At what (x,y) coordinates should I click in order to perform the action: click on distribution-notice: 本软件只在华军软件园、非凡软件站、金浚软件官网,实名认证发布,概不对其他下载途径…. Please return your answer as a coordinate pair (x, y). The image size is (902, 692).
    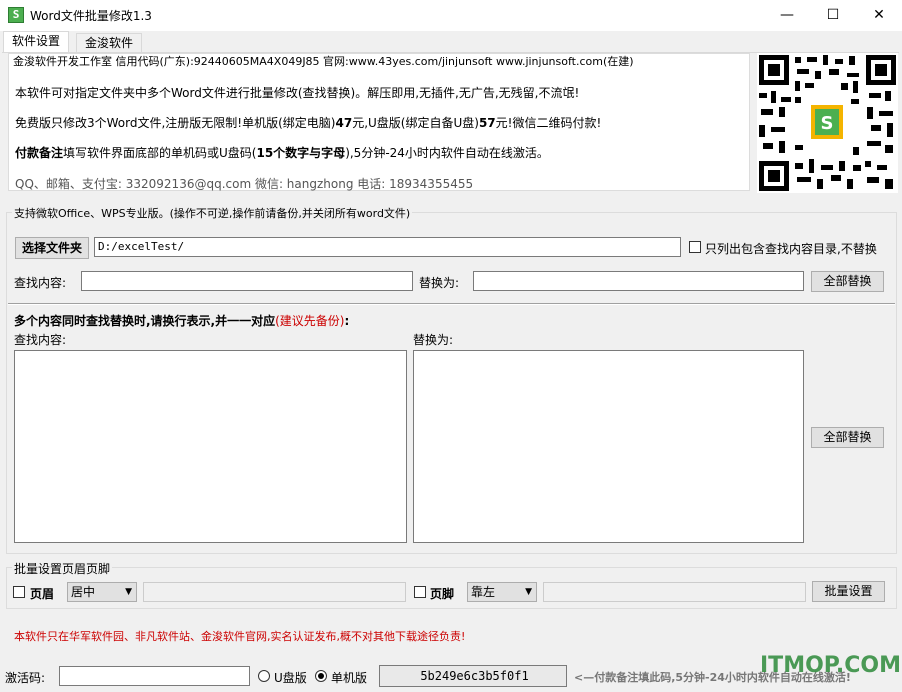
    Looking at the image, I should click on (240, 636).